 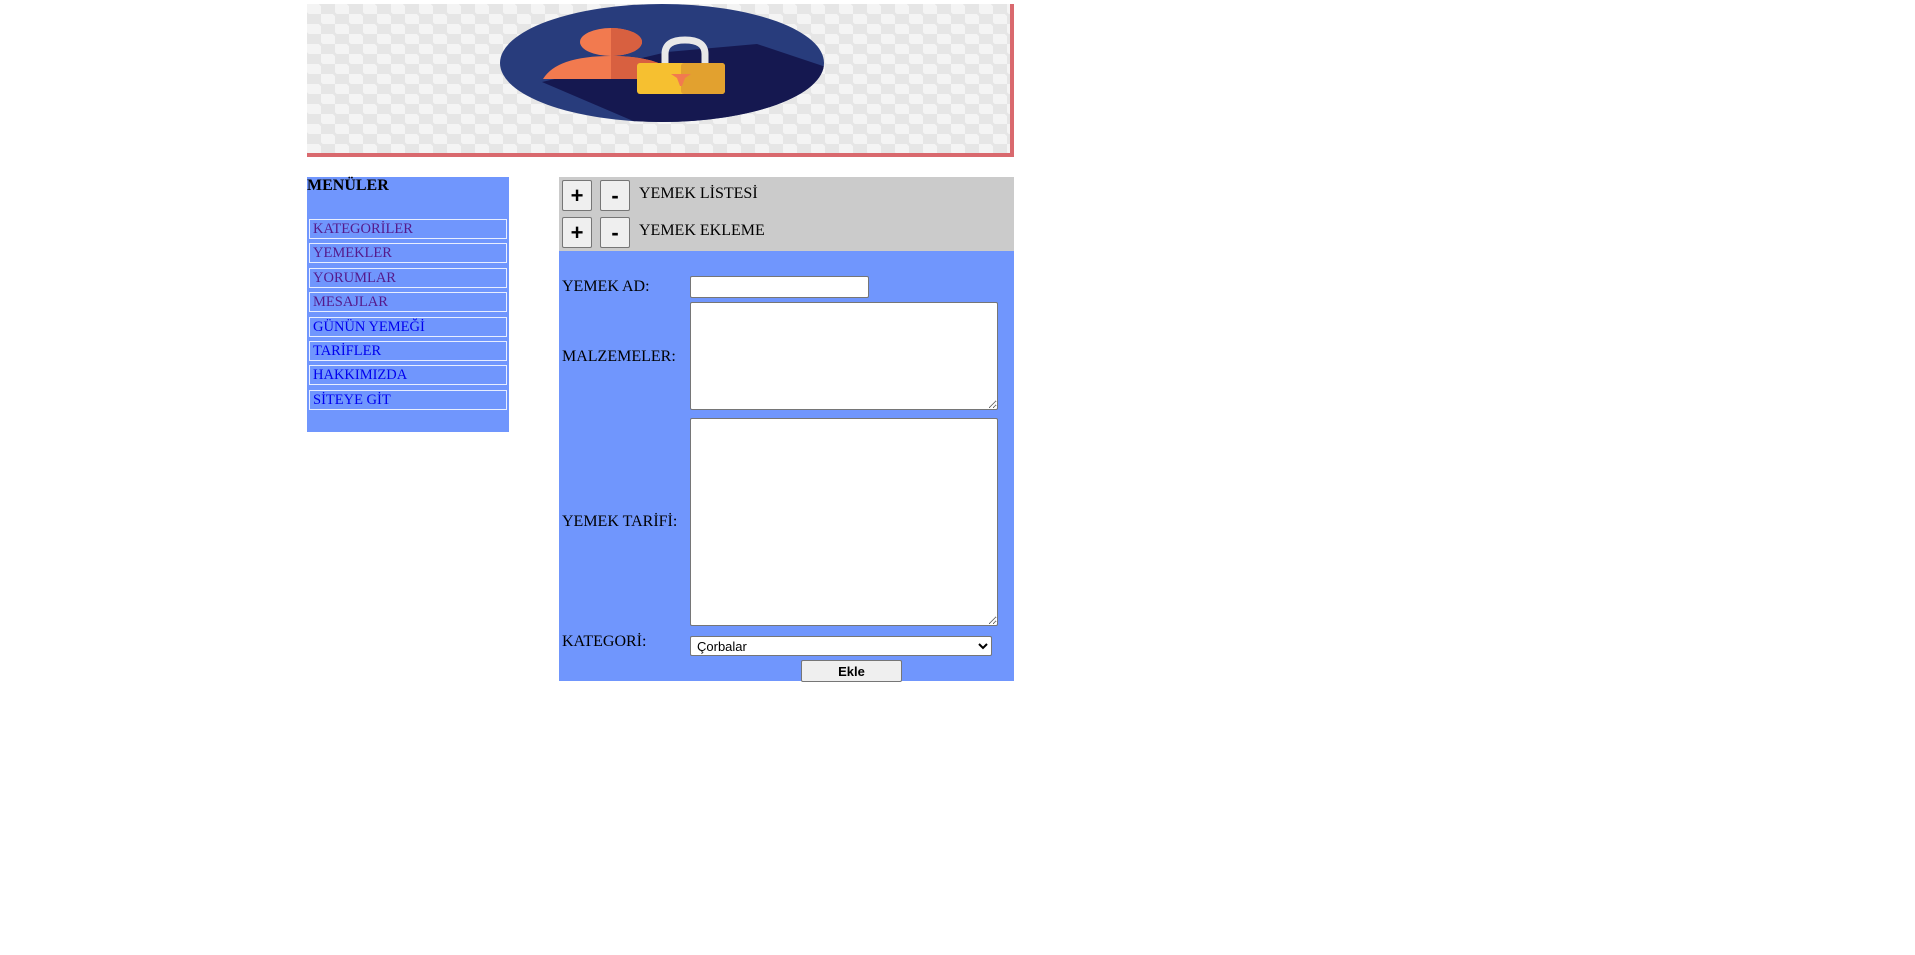 I want to click on sidebar-item-mesajlar: MESAJLAR, so click(x=408, y=302).